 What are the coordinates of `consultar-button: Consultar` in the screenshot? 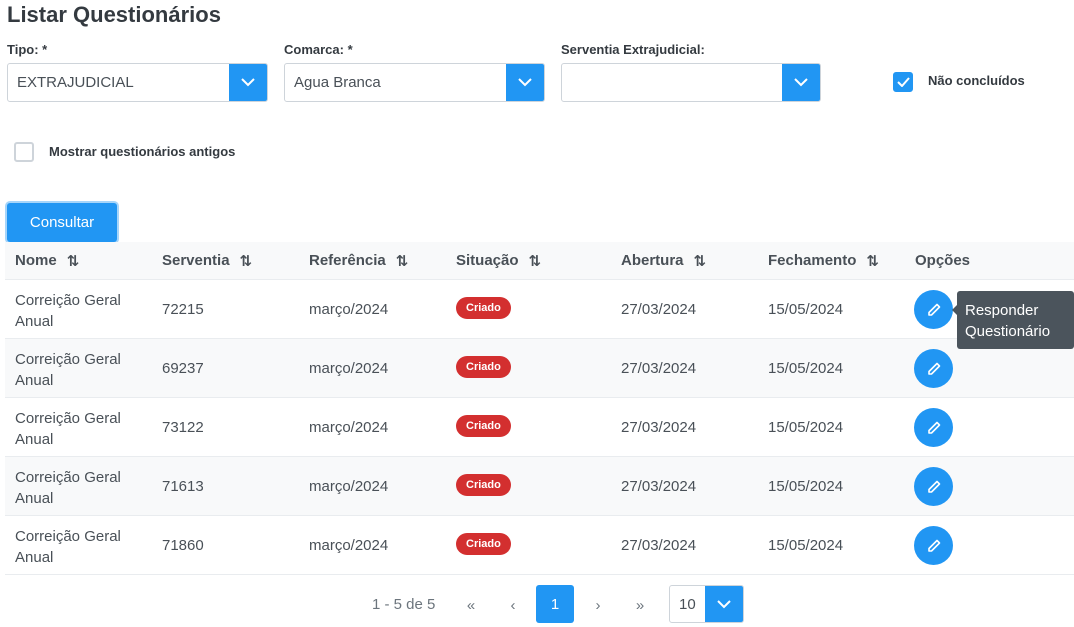 It's located at (62, 222).